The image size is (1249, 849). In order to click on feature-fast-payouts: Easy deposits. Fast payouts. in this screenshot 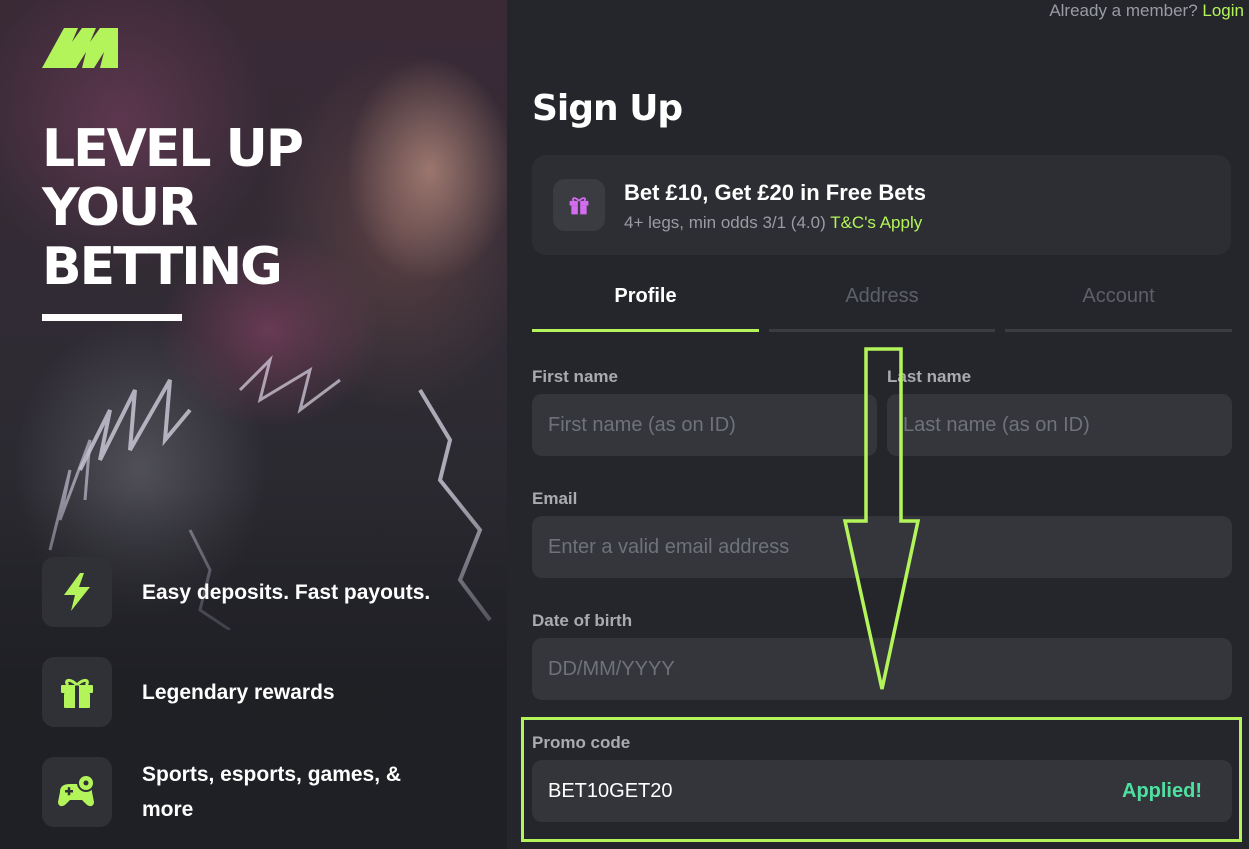, I will do `click(236, 592)`.